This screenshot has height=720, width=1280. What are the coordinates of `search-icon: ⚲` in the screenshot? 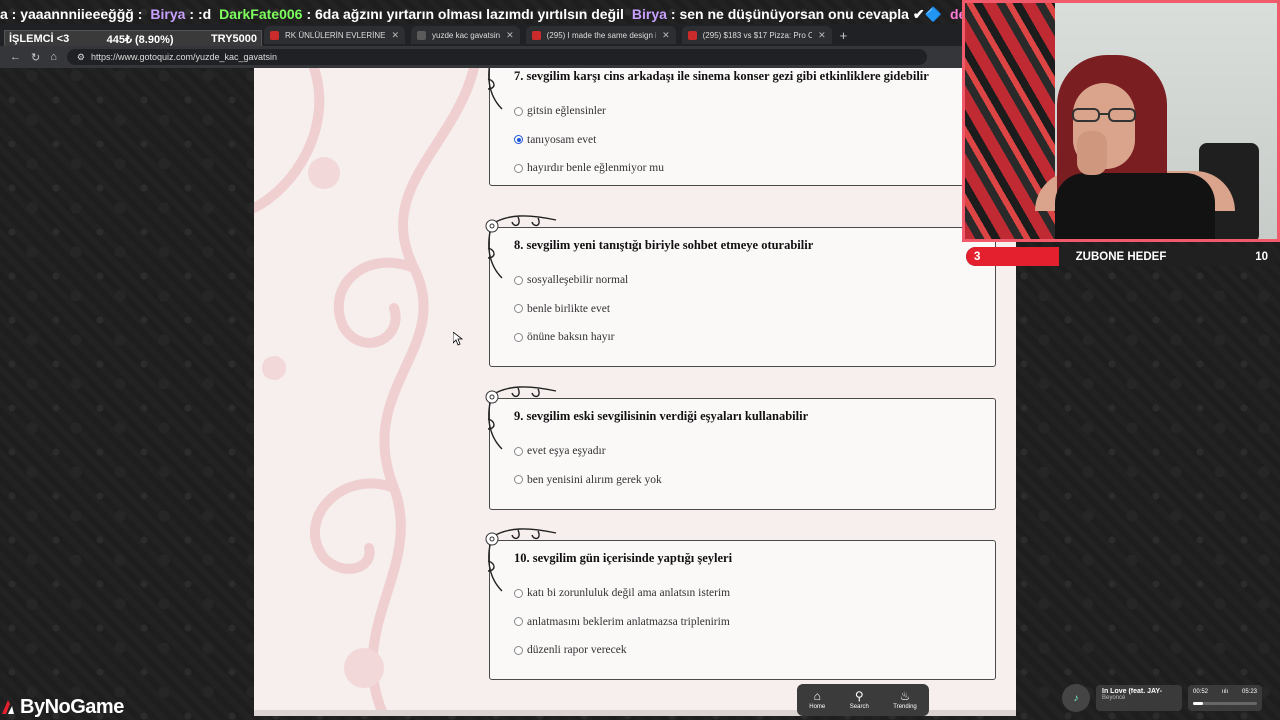 It's located at (859, 696).